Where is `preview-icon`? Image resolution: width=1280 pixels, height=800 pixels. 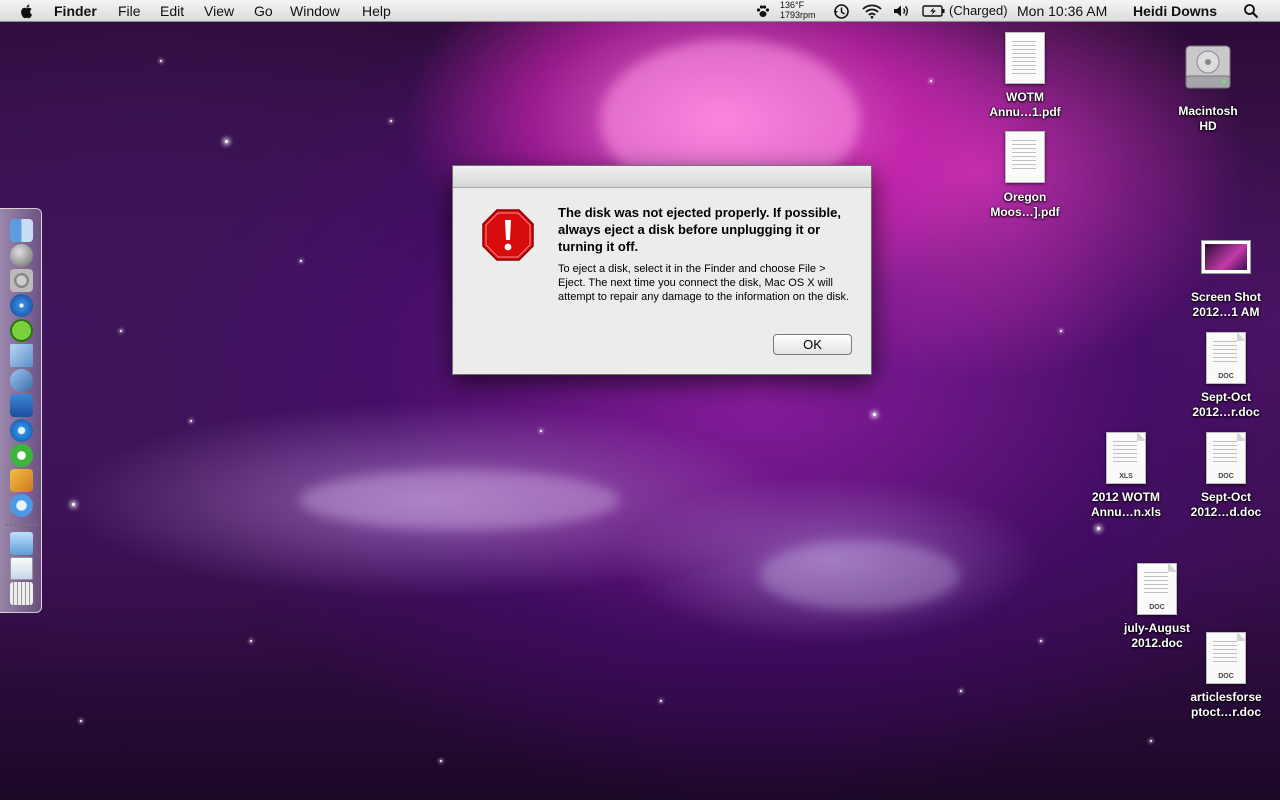
preview-icon is located at coordinates (21, 380).